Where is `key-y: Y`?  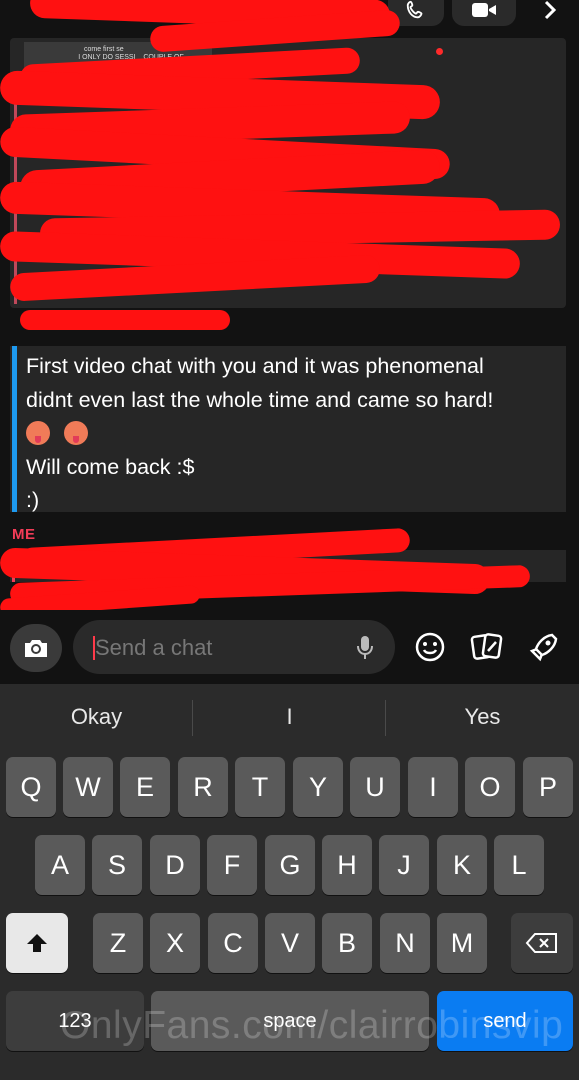
key-y: Y is located at coordinates (318, 787).